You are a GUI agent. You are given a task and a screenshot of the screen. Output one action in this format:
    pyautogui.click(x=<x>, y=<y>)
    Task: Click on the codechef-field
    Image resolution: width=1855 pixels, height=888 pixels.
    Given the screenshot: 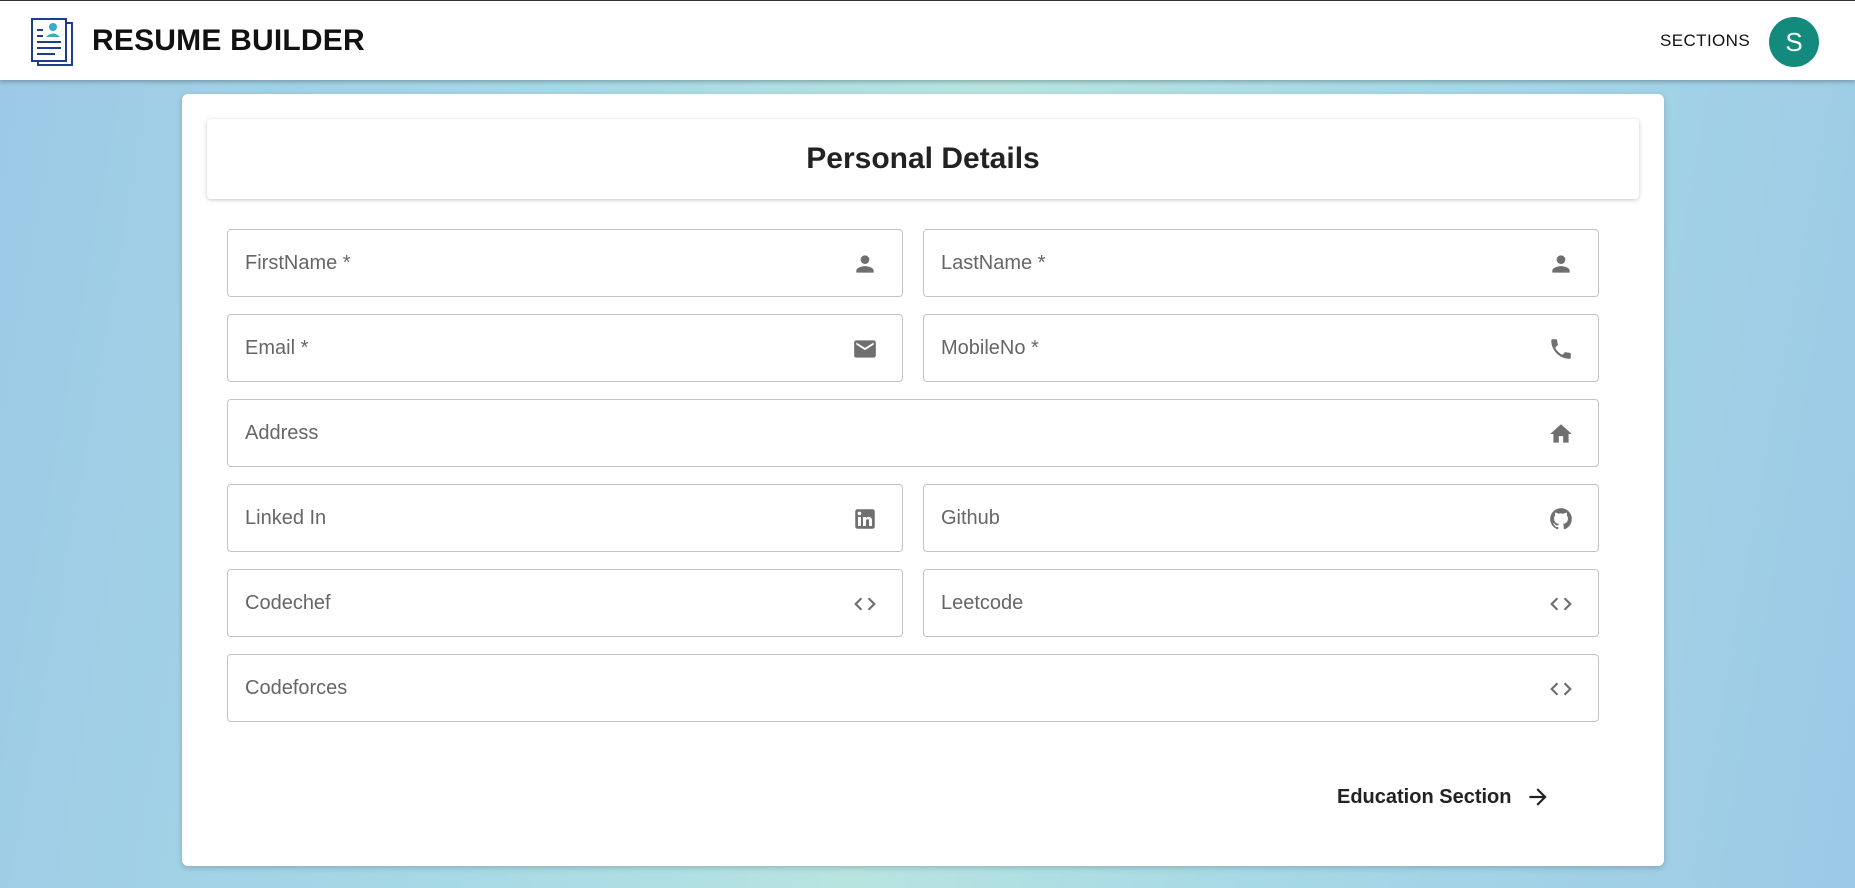 What is the action you would take?
    pyautogui.click(x=565, y=603)
    